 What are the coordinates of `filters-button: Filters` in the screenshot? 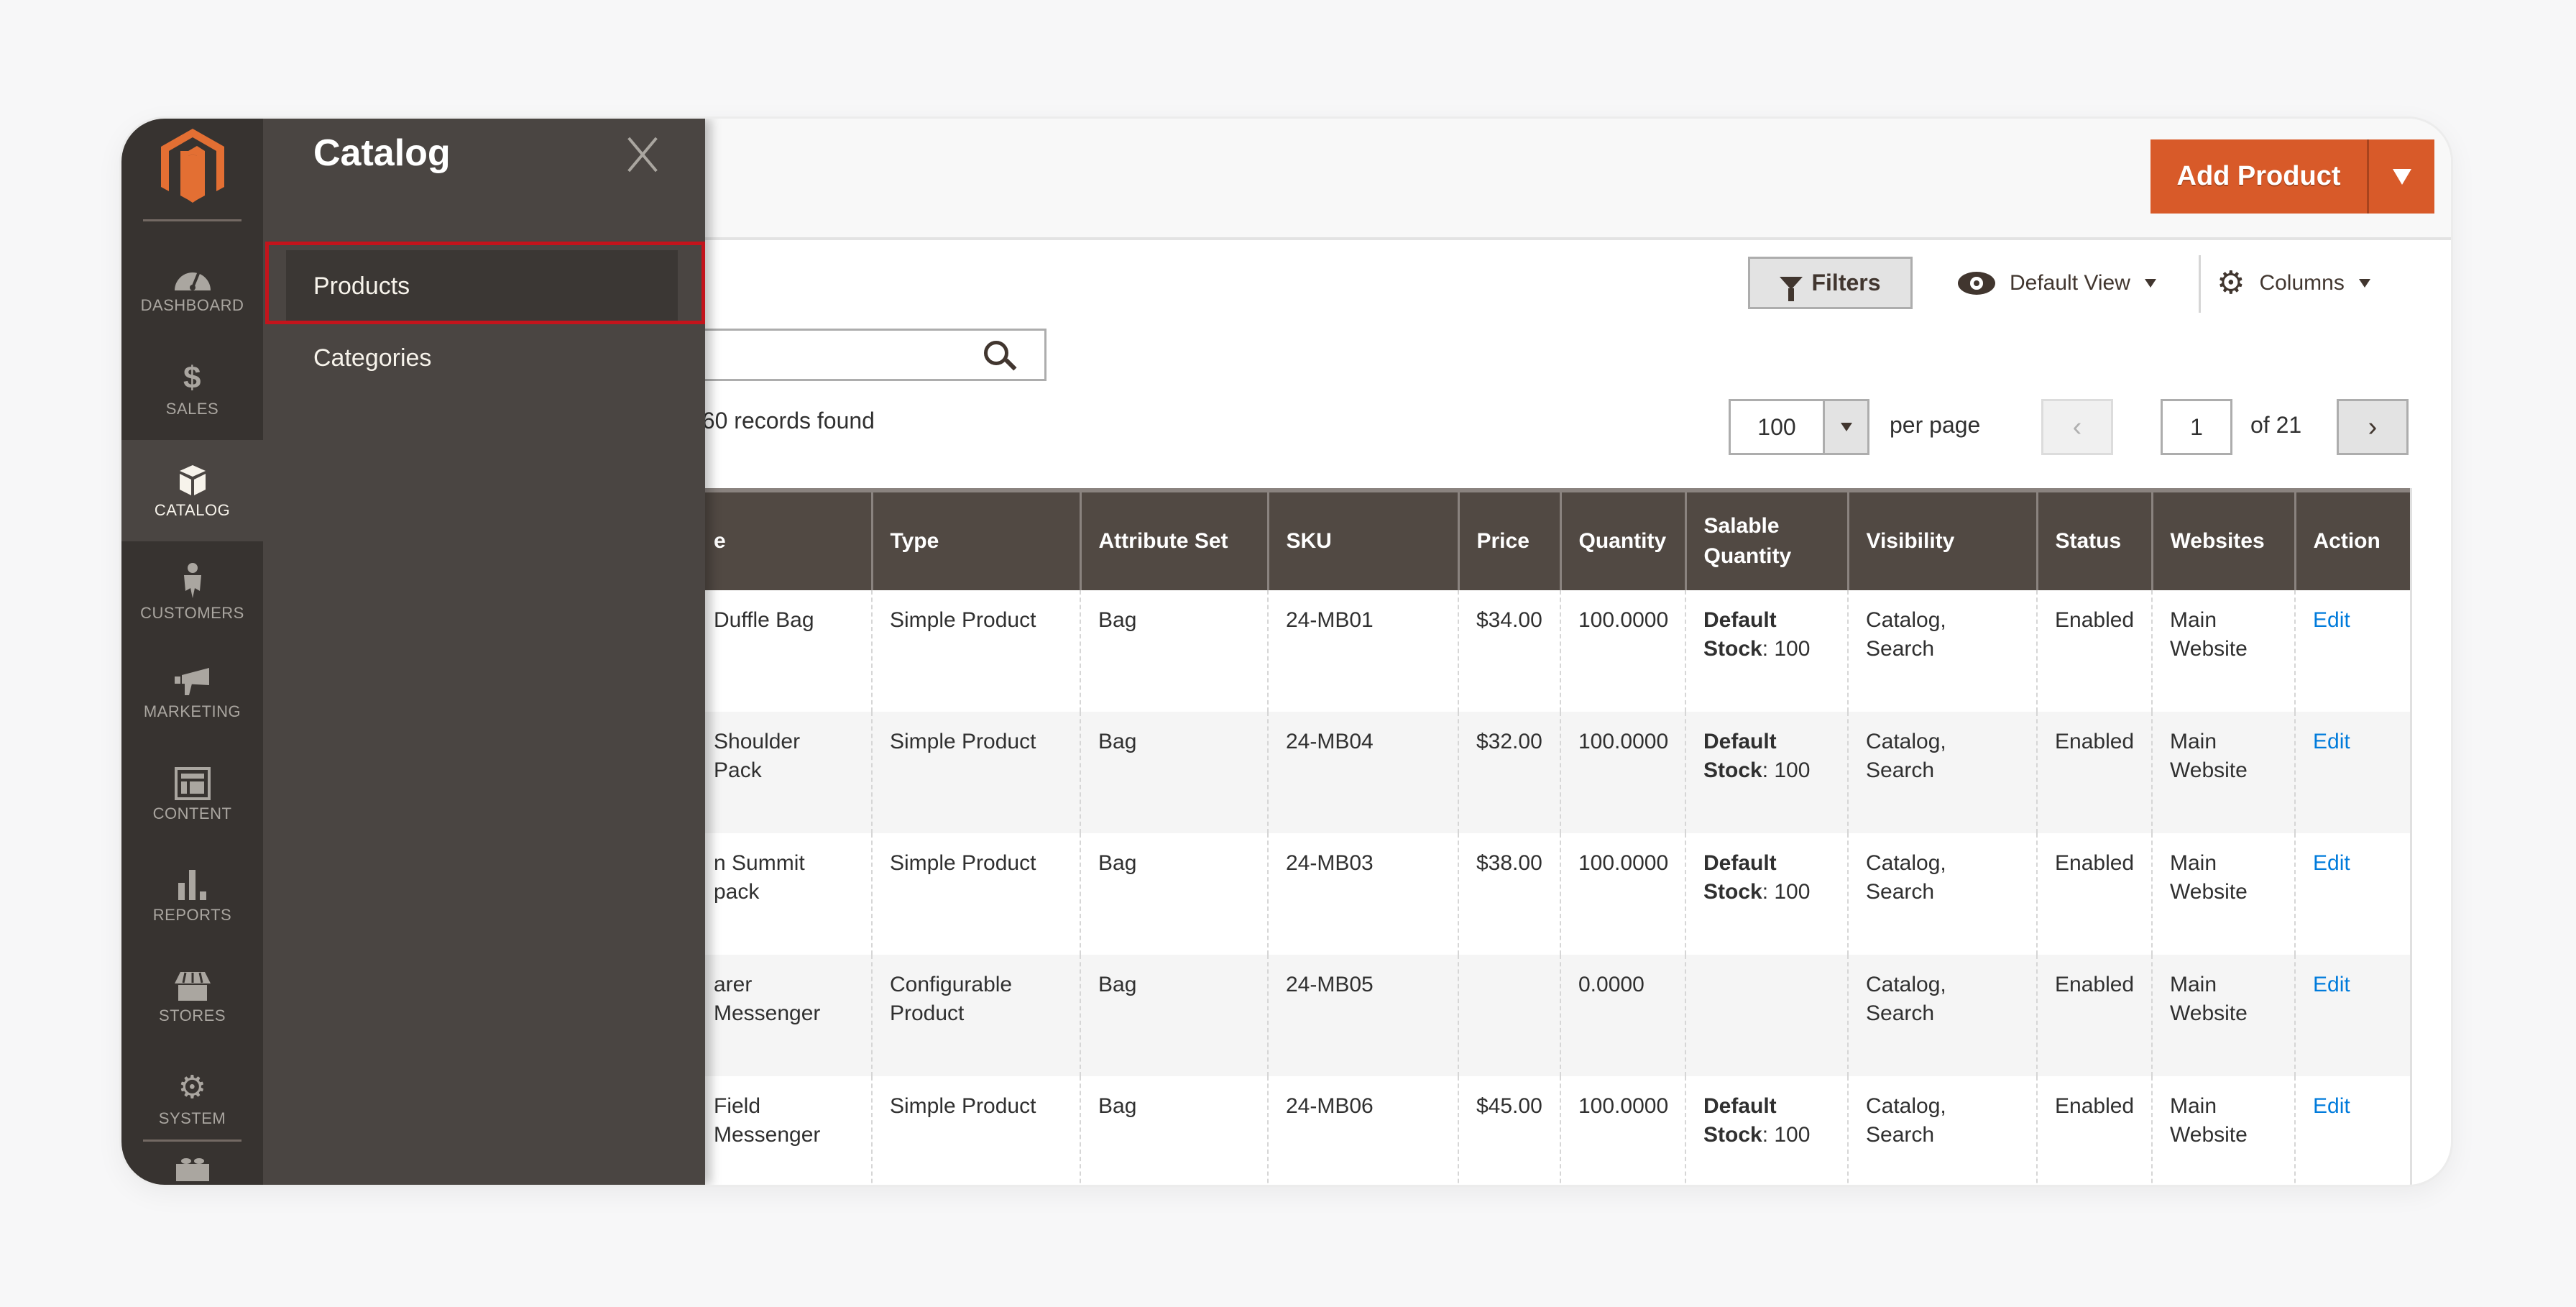 It's located at (1830, 283).